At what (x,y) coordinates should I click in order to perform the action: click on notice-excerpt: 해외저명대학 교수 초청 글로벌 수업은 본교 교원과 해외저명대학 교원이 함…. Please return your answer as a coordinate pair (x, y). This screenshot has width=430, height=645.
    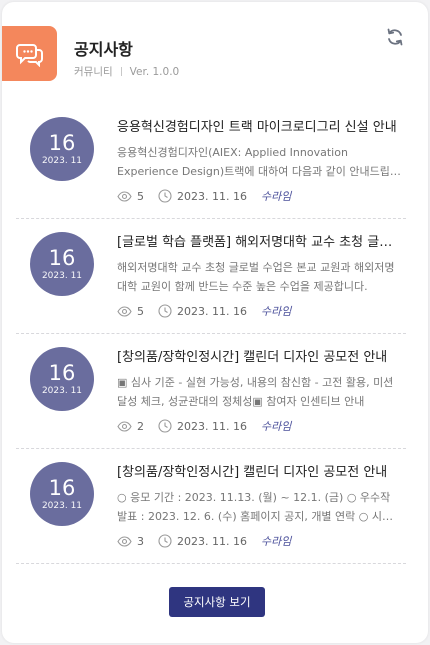
    Looking at the image, I should click on (256, 277).